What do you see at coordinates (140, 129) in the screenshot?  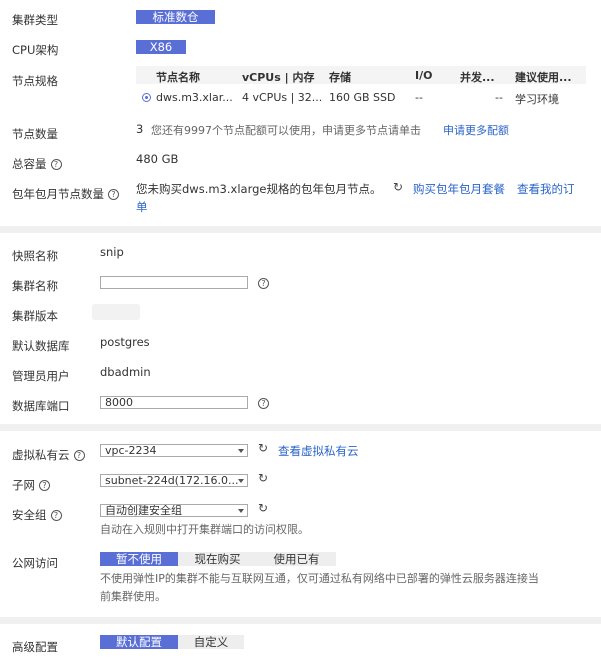 I see `node-count-value: 3` at bounding box center [140, 129].